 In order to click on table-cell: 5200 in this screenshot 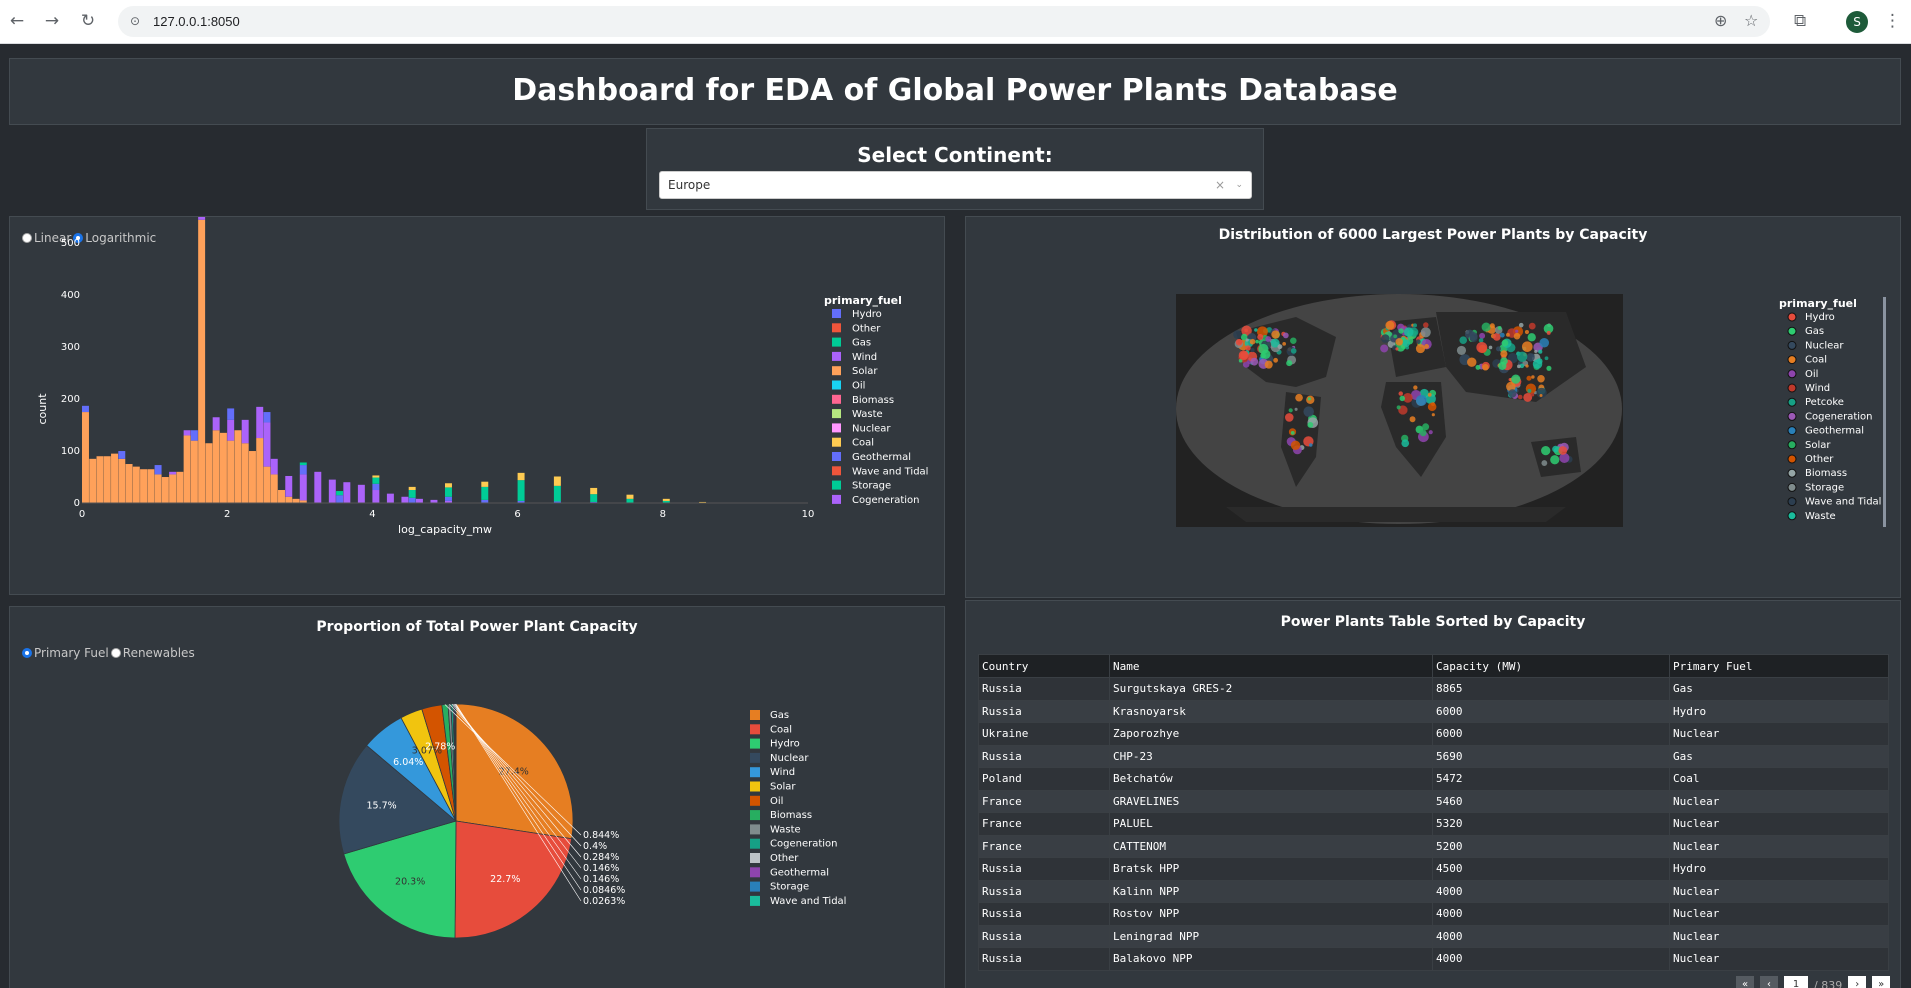, I will do `click(1551, 846)`.